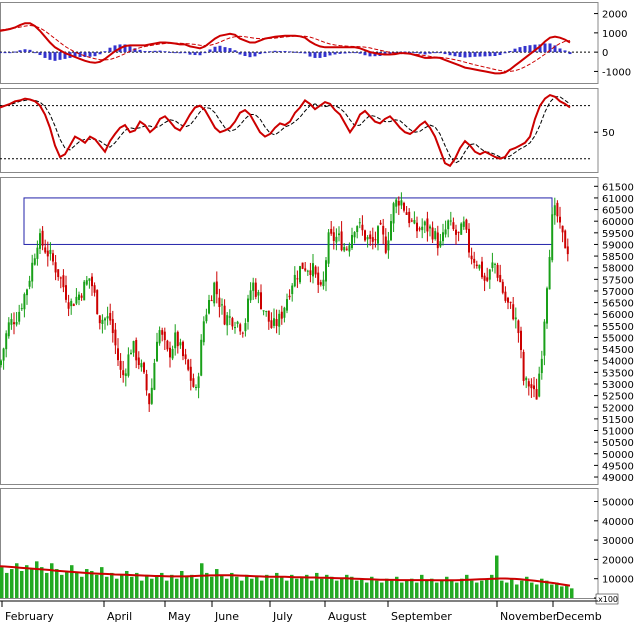 This screenshot has width=640, height=625. I want to click on y-tick-label: 50000, so click(618, 503).